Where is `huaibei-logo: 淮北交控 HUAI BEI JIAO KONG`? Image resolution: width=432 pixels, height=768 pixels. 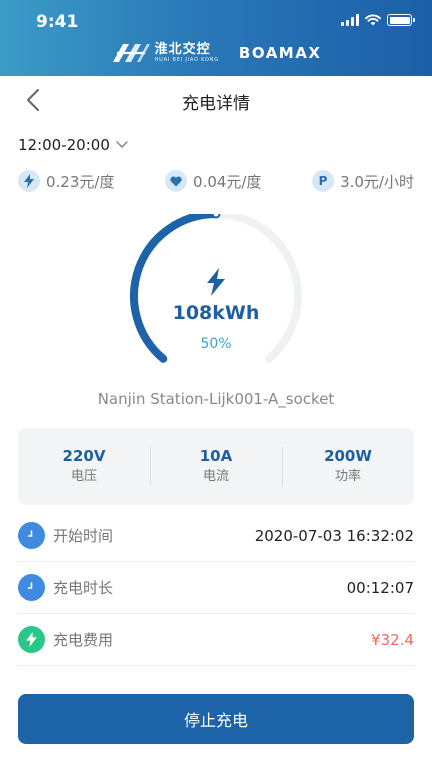 huaibei-logo: 淮北交控 HUAI BEI JIAO KONG is located at coordinates (165, 53).